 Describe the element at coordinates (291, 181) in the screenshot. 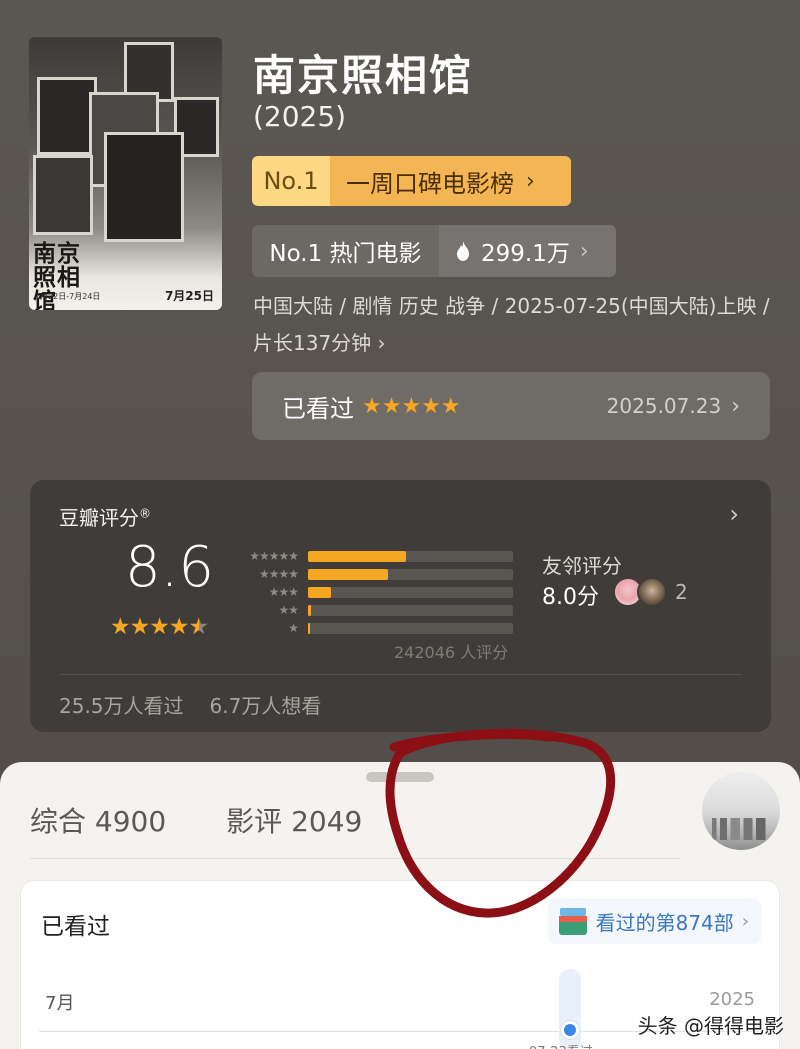

I see `rank-badge: No.1` at that location.